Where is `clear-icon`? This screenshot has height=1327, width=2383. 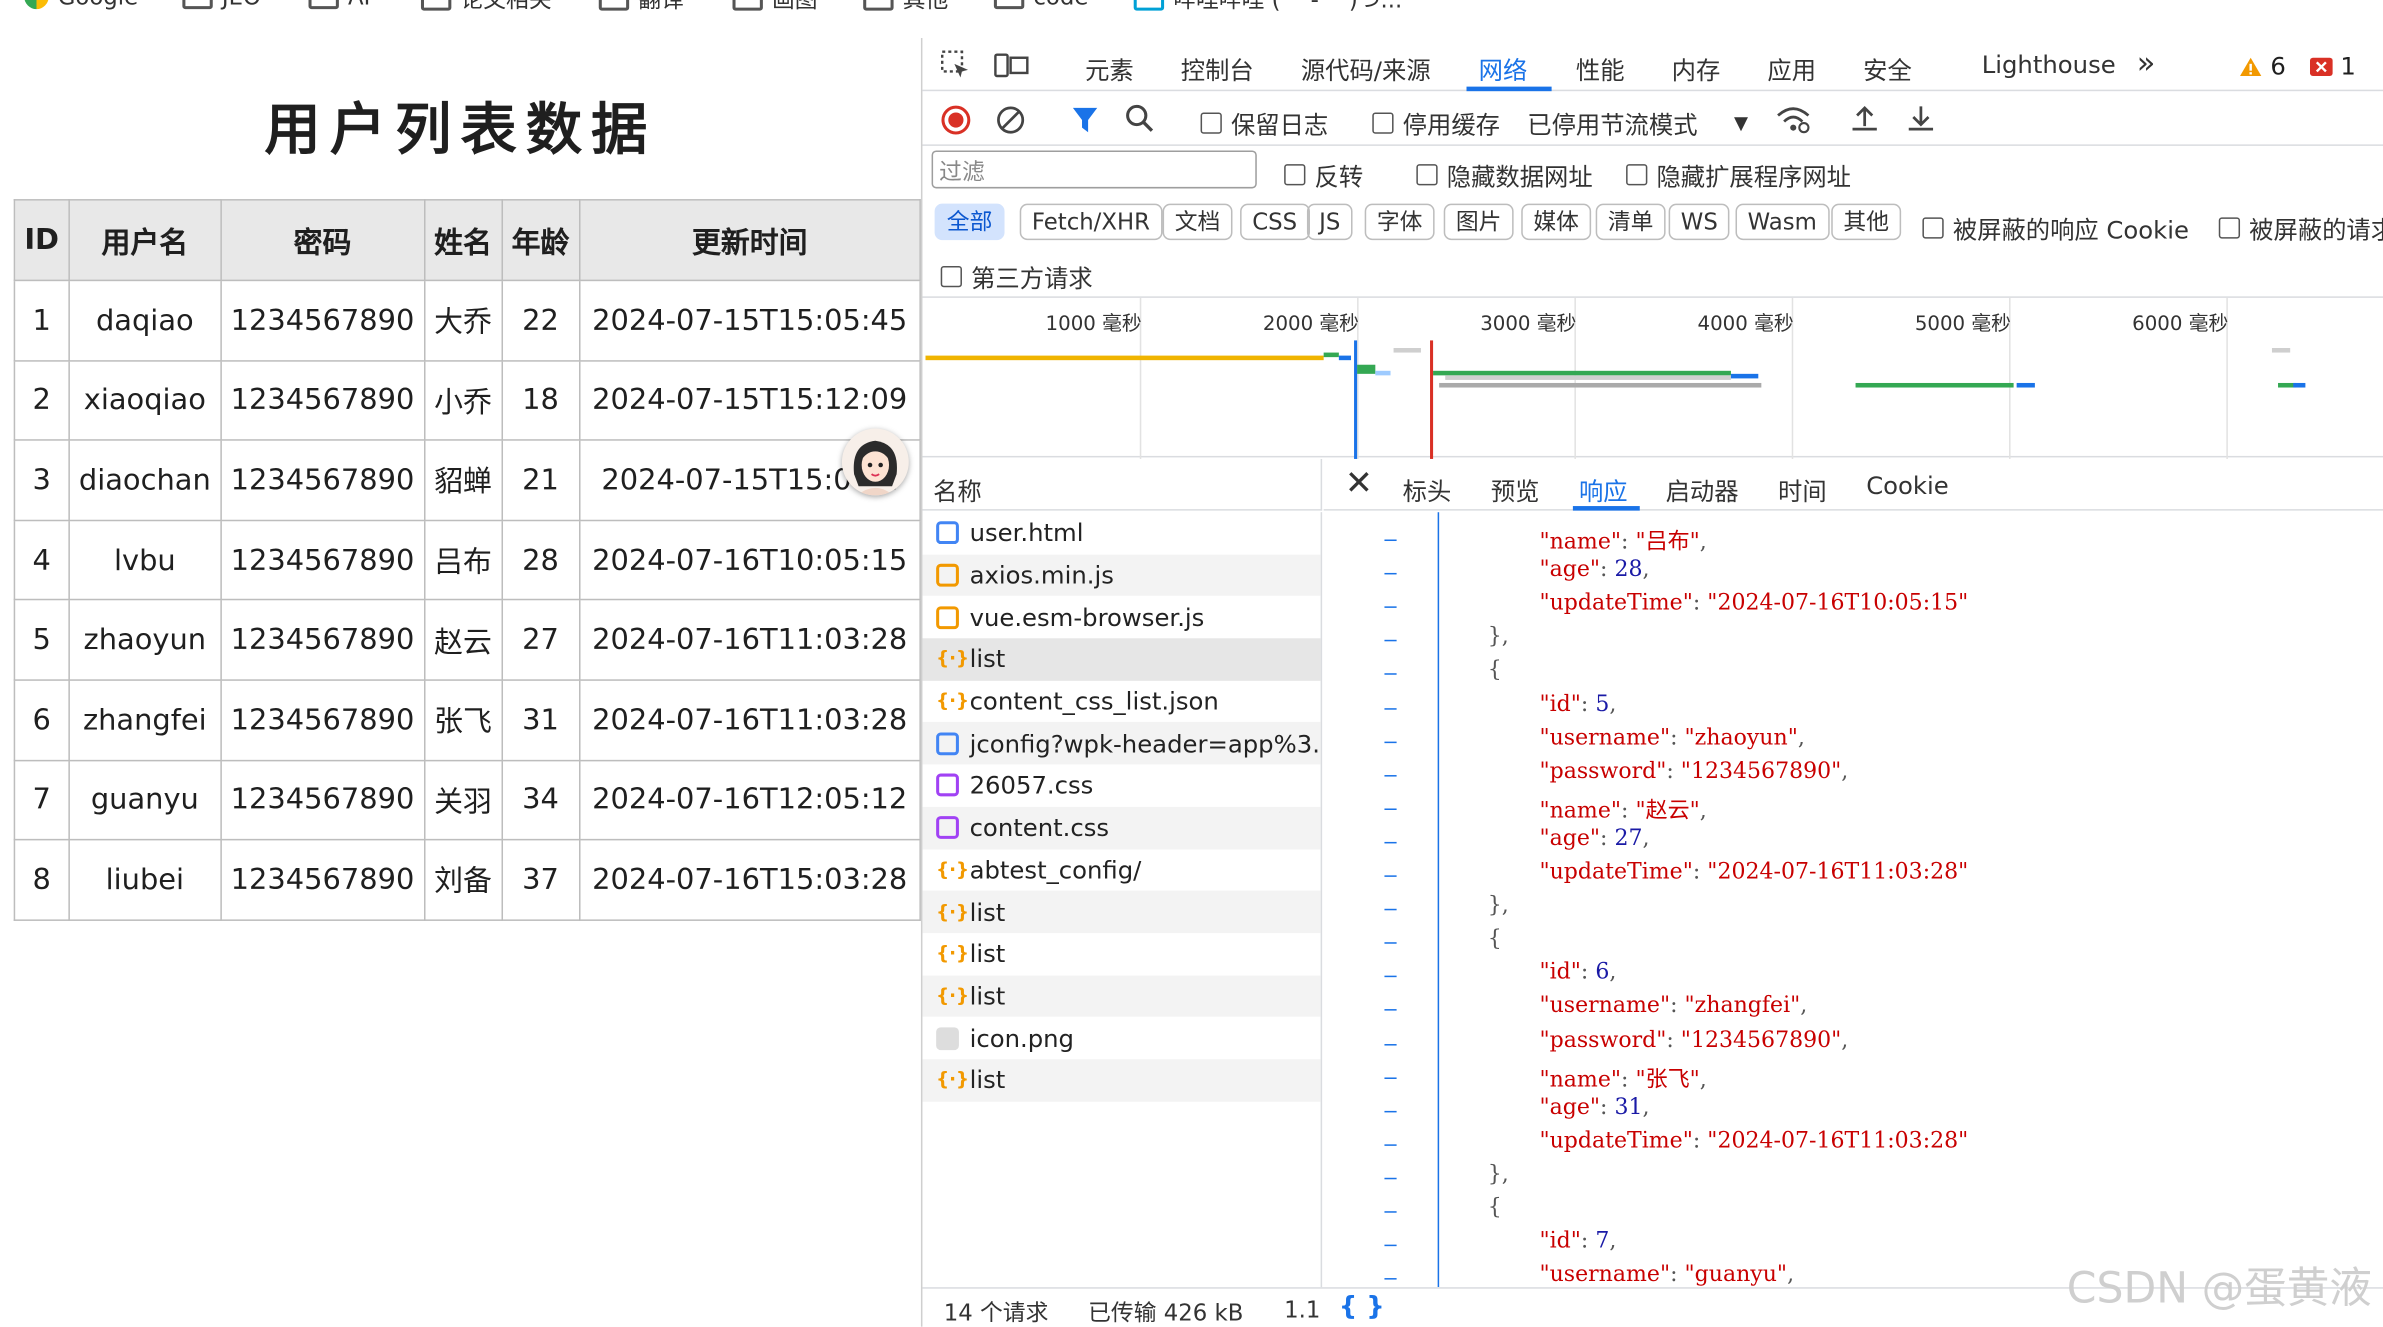 clear-icon is located at coordinates (1010, 120).